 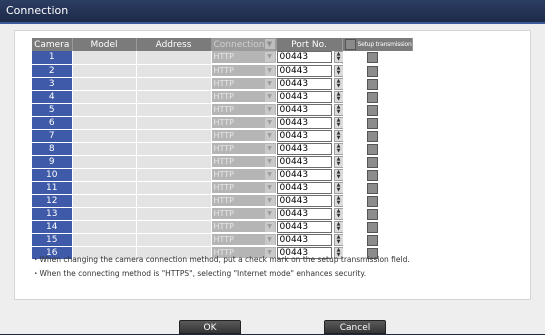 I want to click on table-row: 10 HTTP ▼ 00443 ▲ ▼, so click(x=222, y=175).